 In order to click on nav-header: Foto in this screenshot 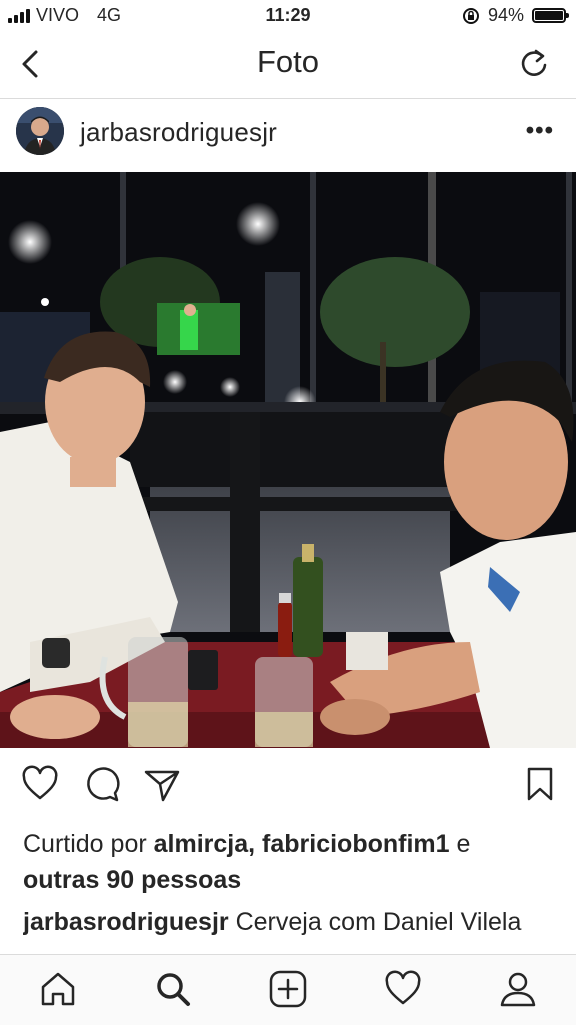, I will do `click(288, 65)`.